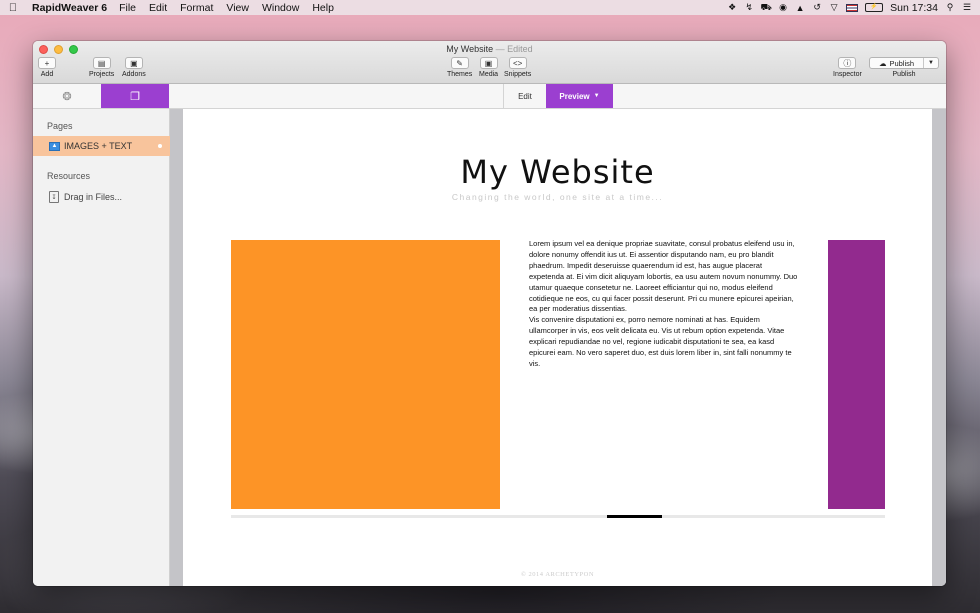 The image size is (980, 613). What do you see at coordinates (950, 7) in the screenshot?
I see `spotlight-search-icon: ⚲` at bounding box center [950, 7].